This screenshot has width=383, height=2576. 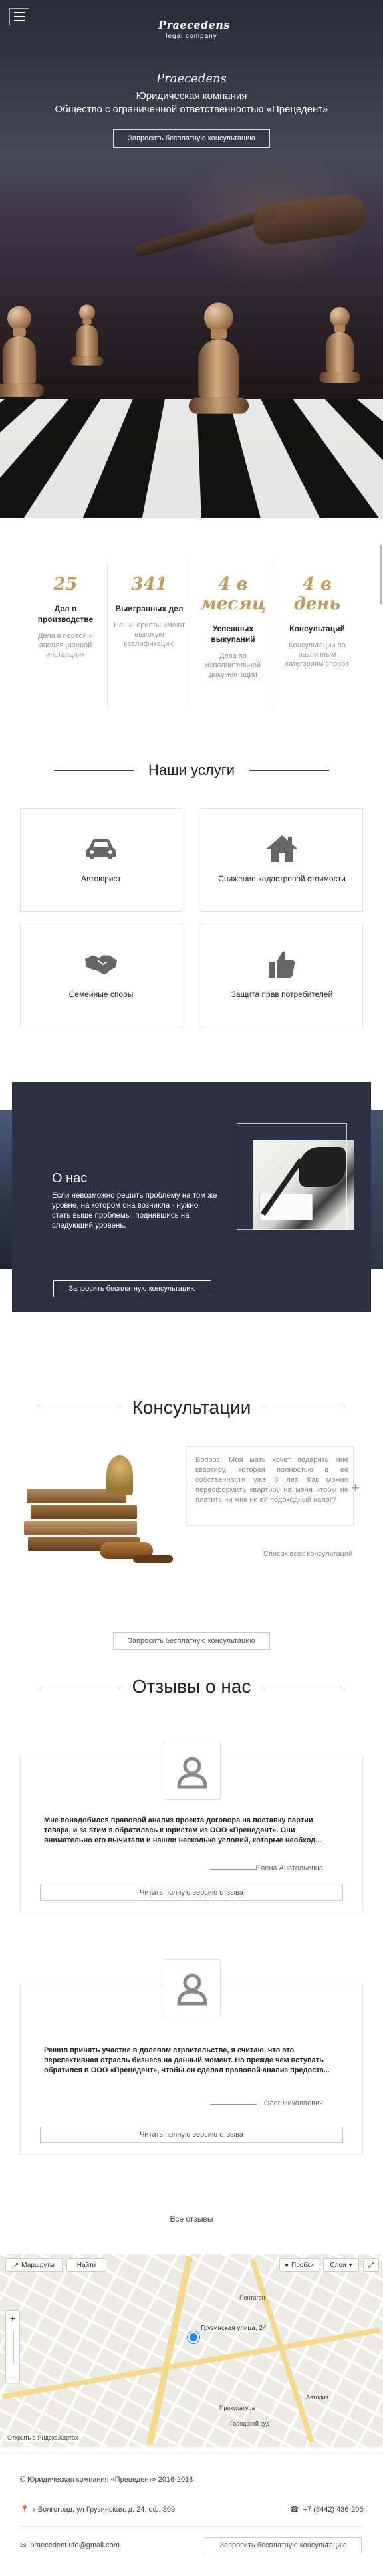 I want to click on logo-script: Prаecedens, so click(x=194, y=25).